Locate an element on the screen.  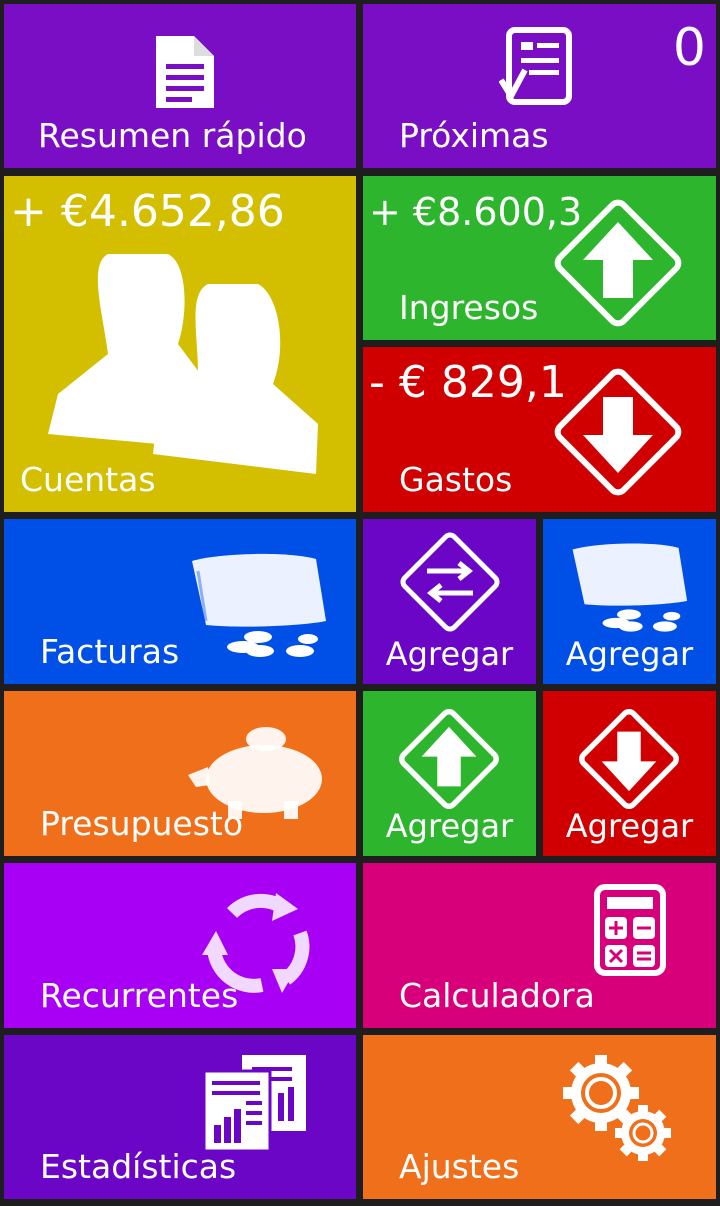
calculator-icon is located at coordinates (630, 930).